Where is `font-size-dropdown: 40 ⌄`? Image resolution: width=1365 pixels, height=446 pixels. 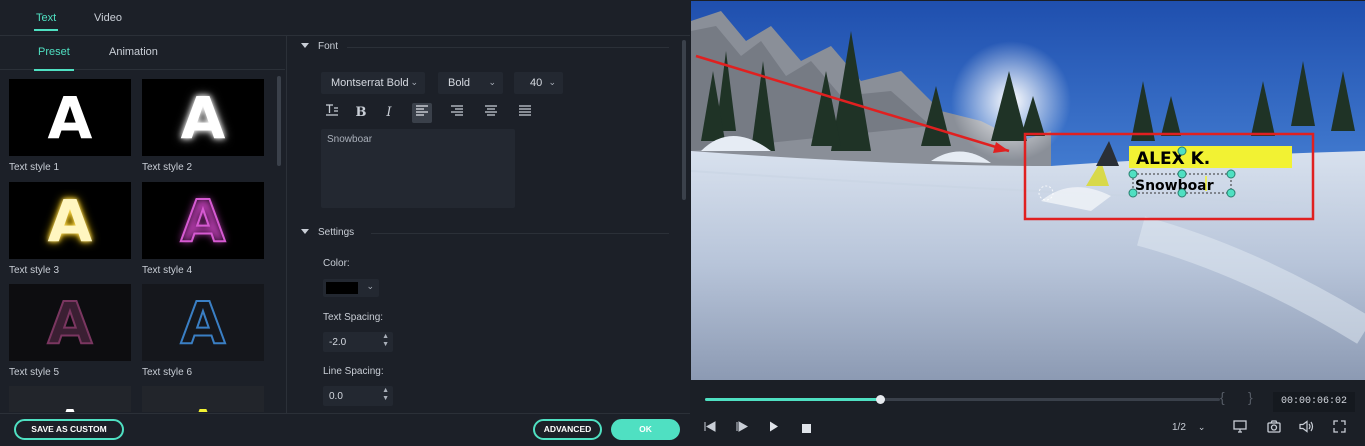 font-size-dropdown: 40 ⌄ is located at coordinates (538, 83).